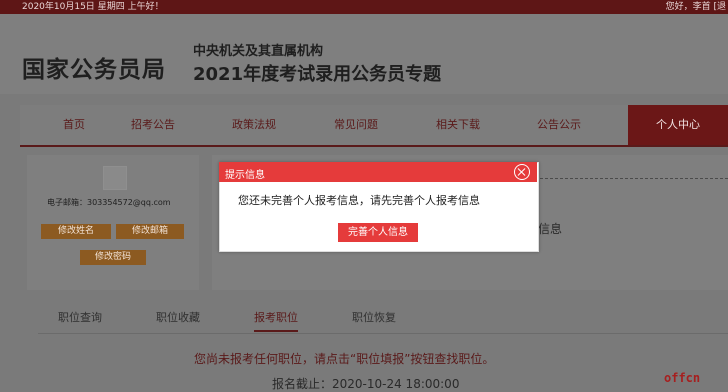 This screenshot has height=392, width=728. I want to click on tab-position-search: 职位查询, so click(80, 317).